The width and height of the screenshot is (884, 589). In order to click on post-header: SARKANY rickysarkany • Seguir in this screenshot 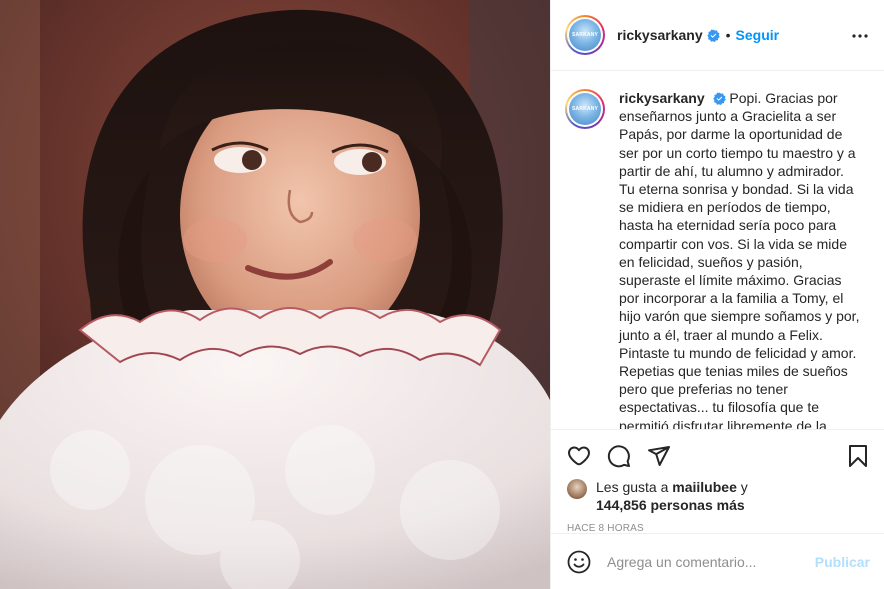, I will do `click(717, 35)`.